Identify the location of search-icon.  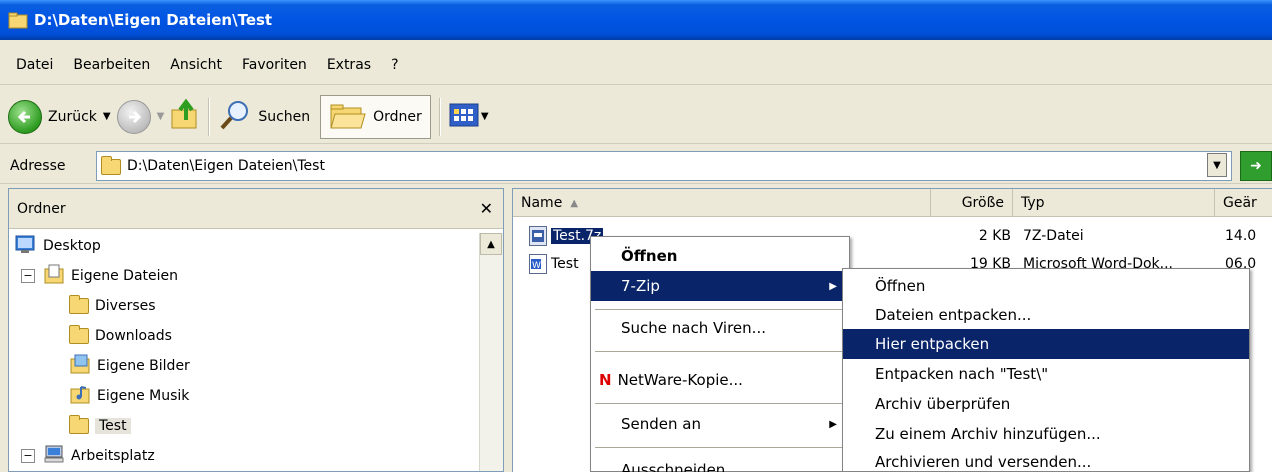
(235, 117).